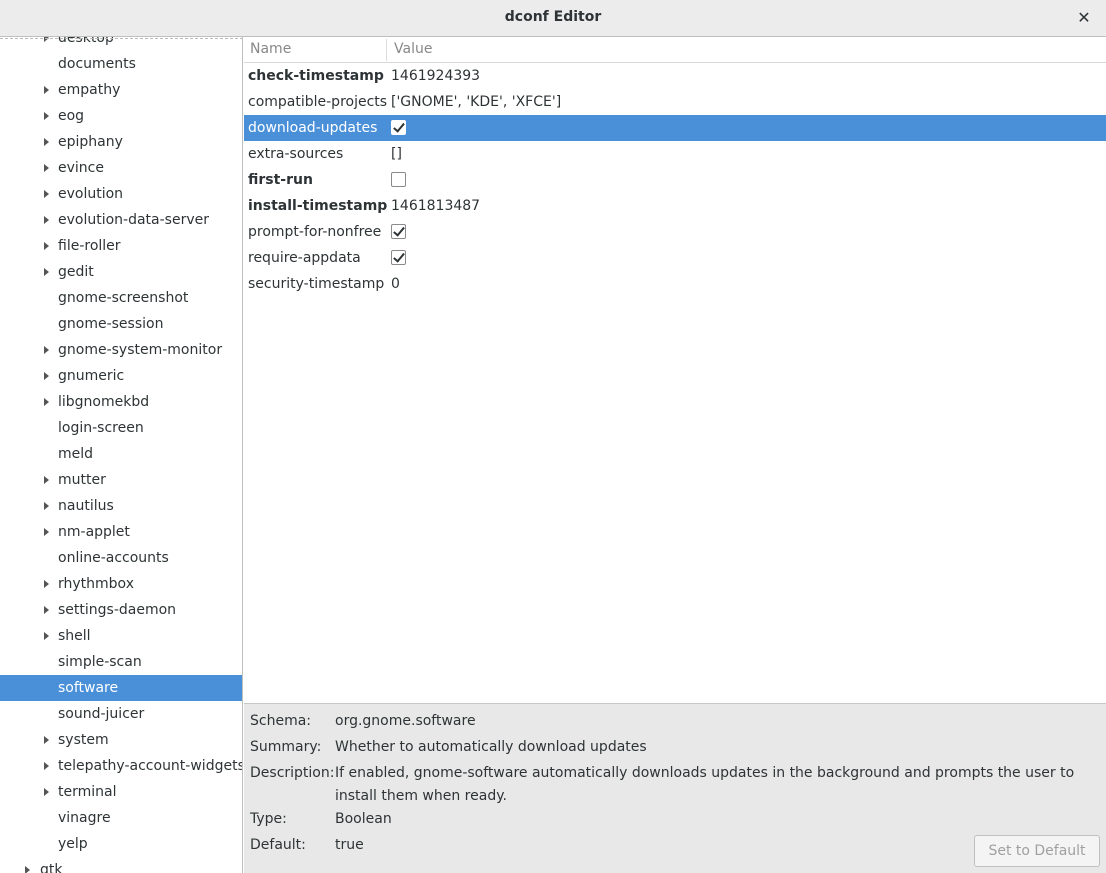 This screenshot has height=873, width=1106. I want to click on tree-item-label: evince, so click(81, 168).